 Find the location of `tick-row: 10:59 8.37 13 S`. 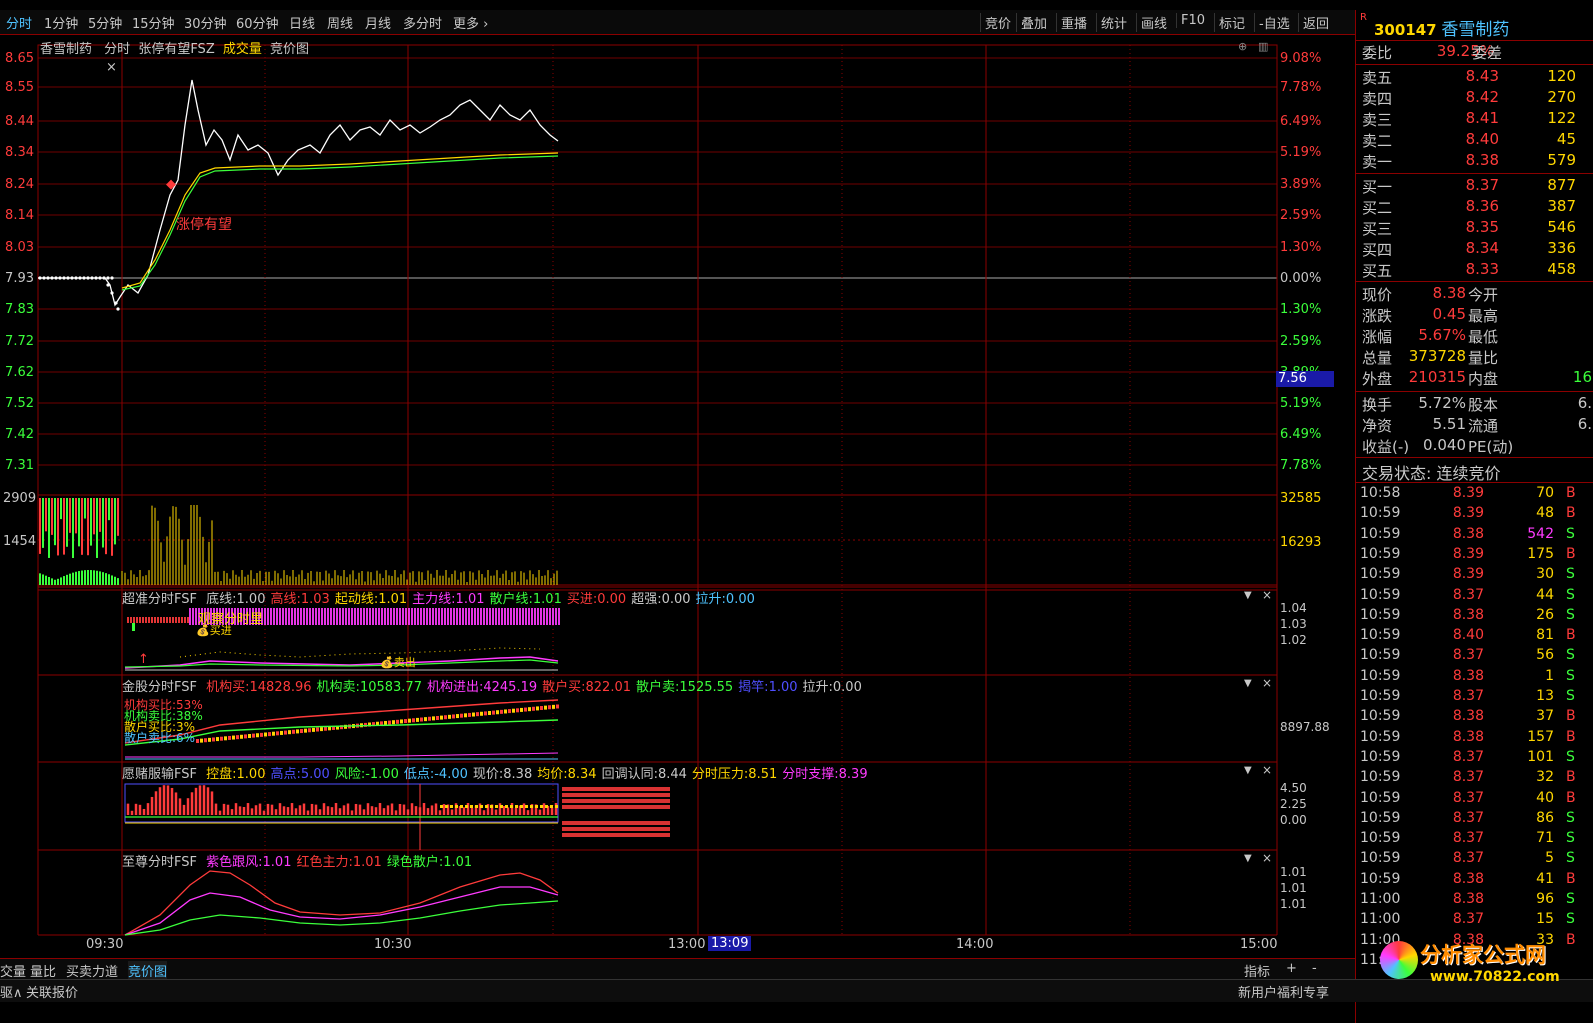

tick-row: 10:59 8.37 13 S is located at coordinates (1474, 698).